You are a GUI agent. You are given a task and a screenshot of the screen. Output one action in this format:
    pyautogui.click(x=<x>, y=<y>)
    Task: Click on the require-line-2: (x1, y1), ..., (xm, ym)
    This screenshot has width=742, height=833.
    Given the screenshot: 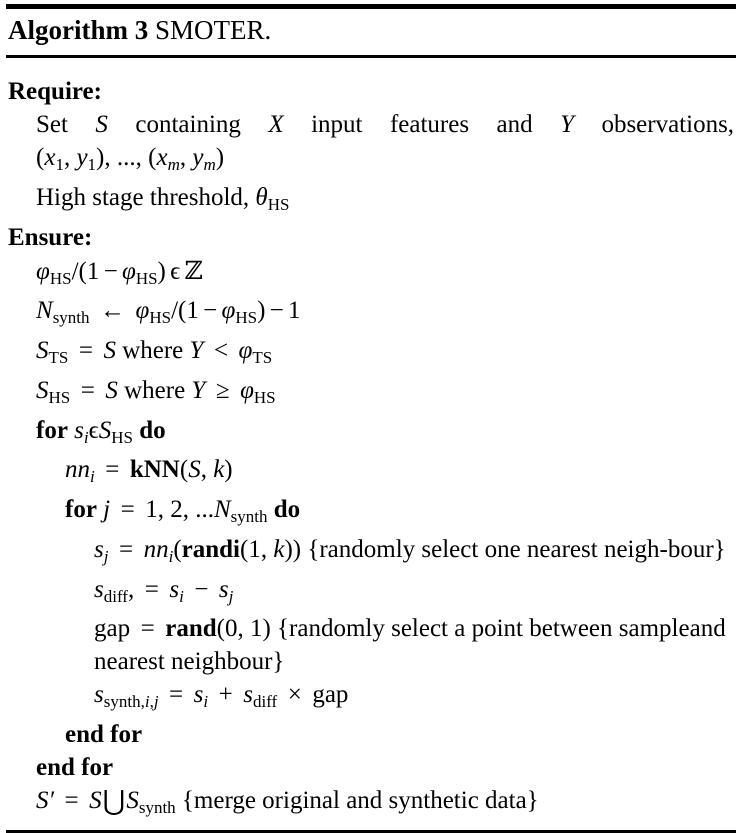 What is the action you would take?
    pyautogui.click(x=130, y=159)
    